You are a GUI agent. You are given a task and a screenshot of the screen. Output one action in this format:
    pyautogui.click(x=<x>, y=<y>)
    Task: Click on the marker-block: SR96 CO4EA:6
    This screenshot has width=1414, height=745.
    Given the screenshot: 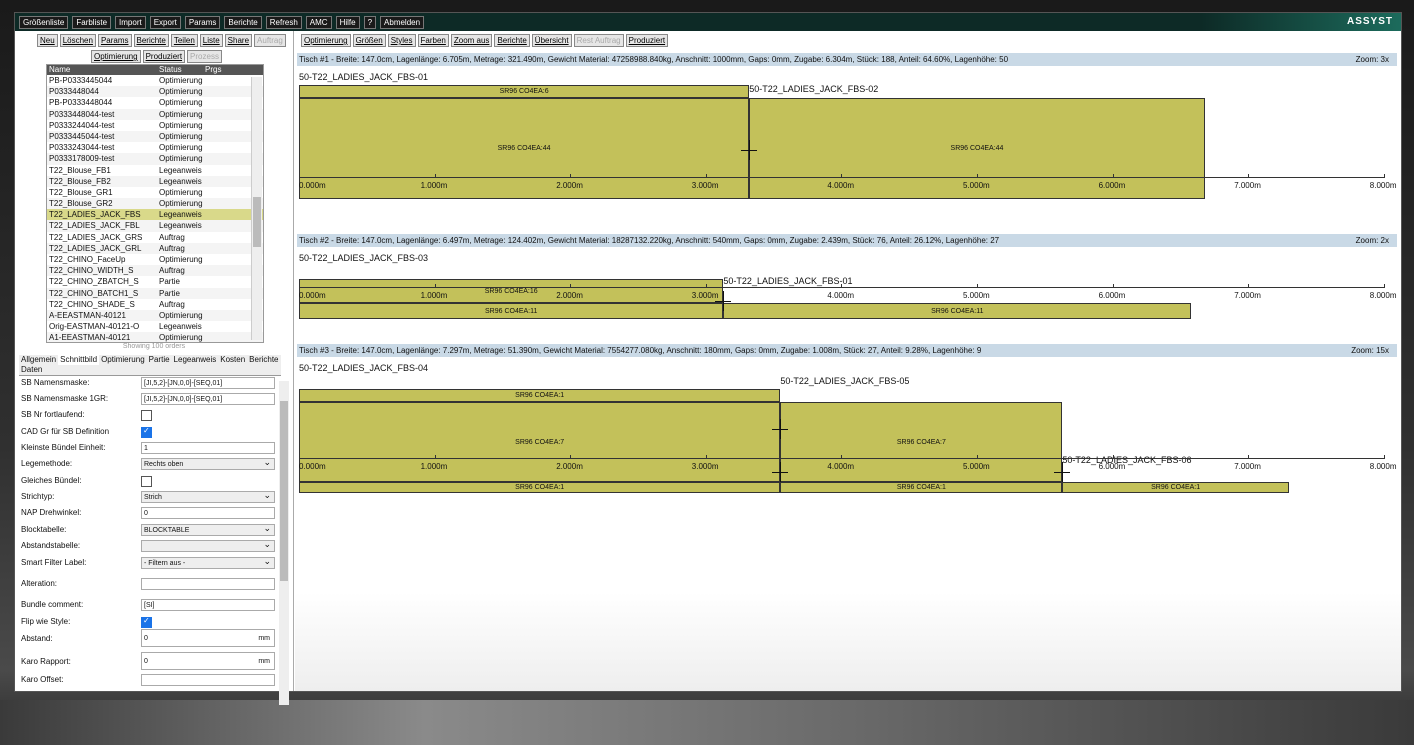 What is the action you would take?
    pyautogui.click(x=524, y=91)
    